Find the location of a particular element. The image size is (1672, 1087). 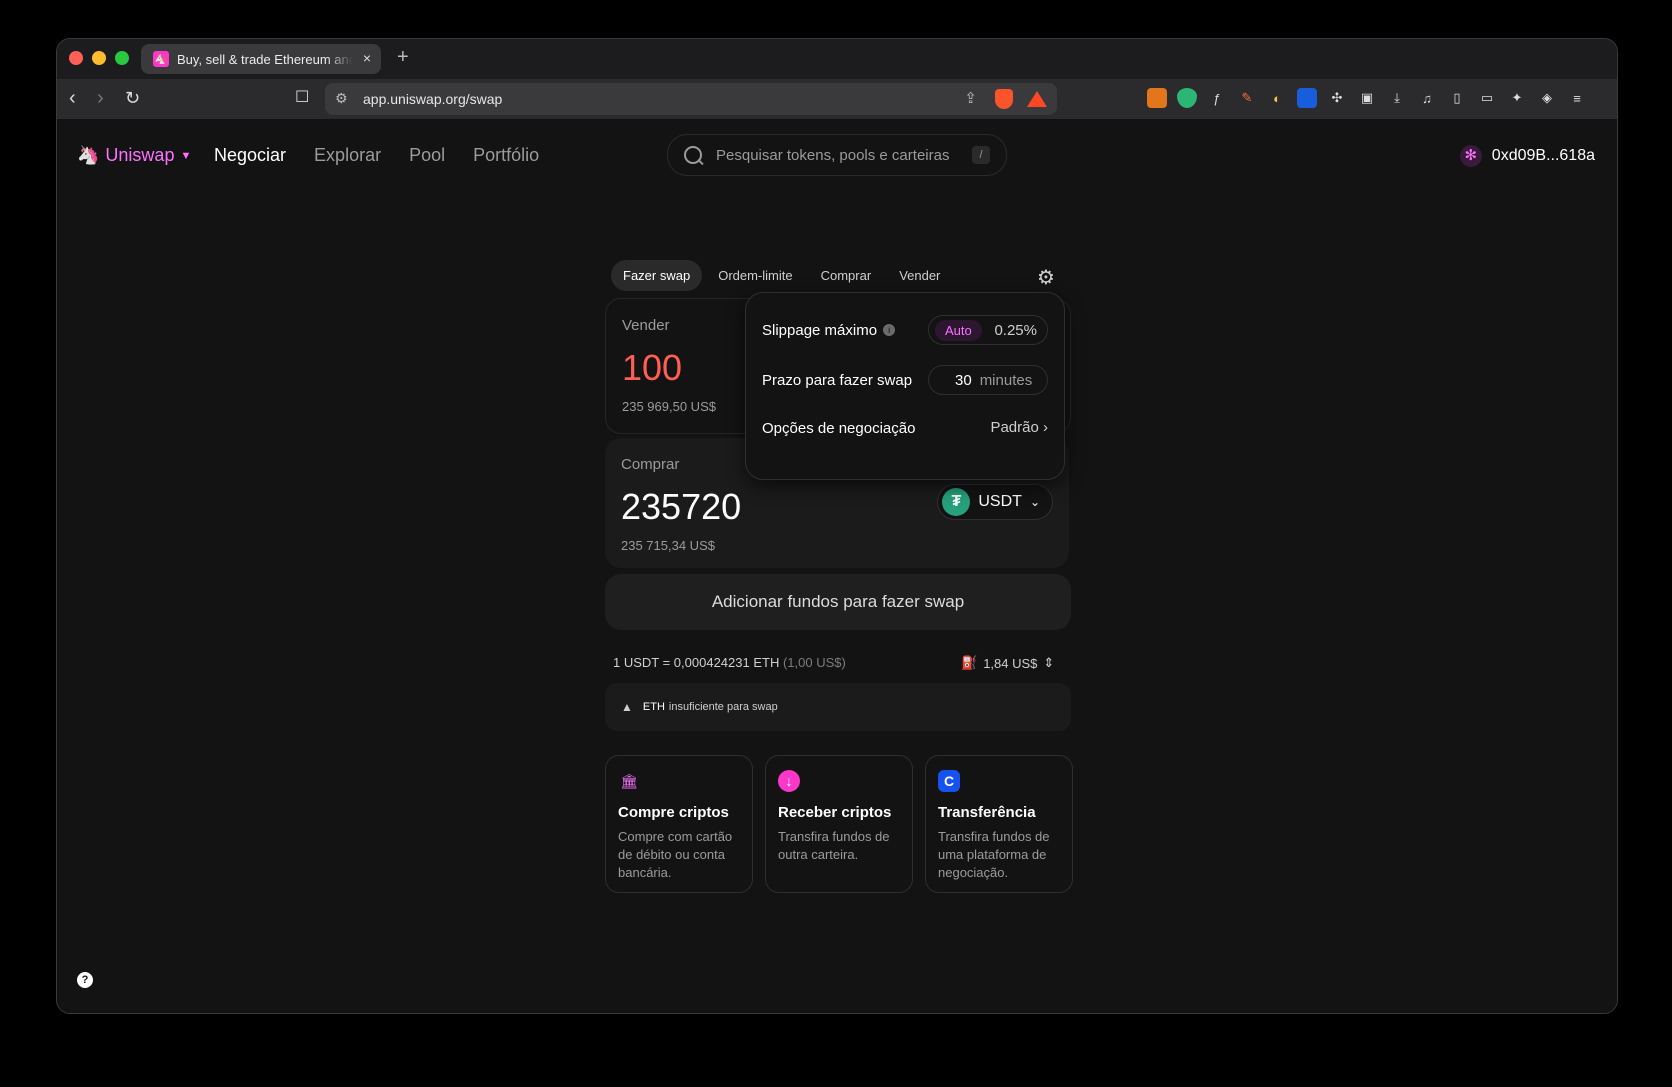

tab-fazer-swap: Fazer swap is located at coordinates (657, 275).